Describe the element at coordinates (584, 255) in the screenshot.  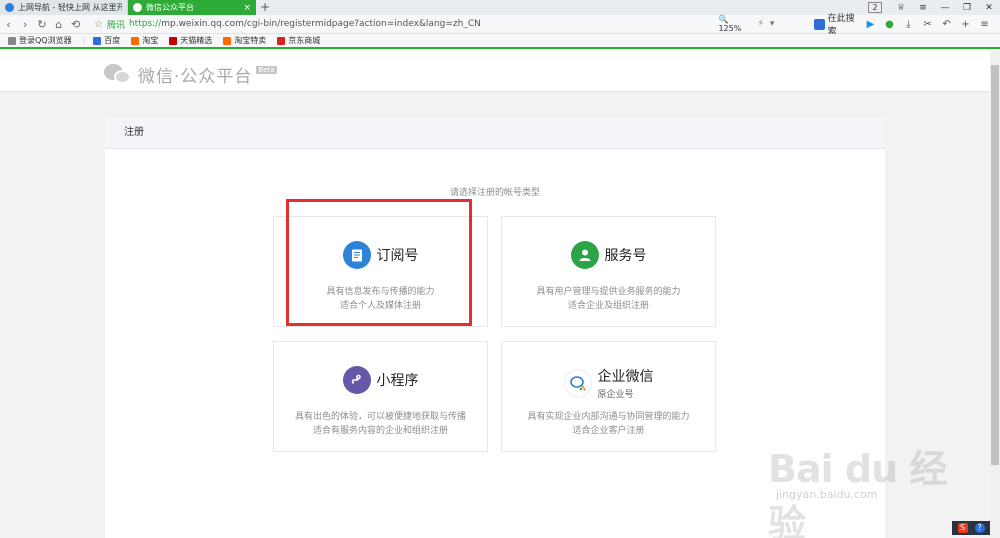
I see `user-icon` at that location.